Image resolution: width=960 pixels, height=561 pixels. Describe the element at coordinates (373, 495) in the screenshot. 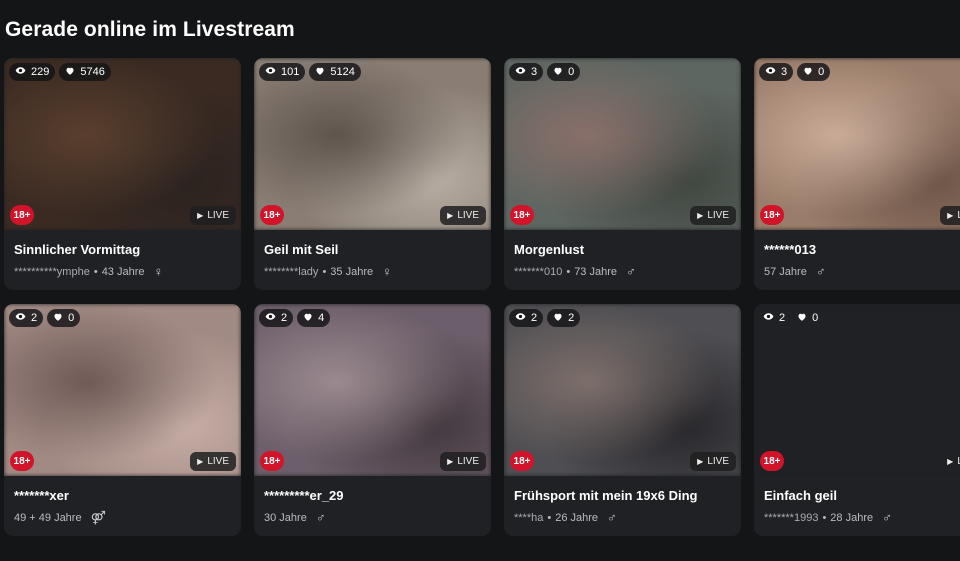

I see `stream-title: *********er_29` at that location.